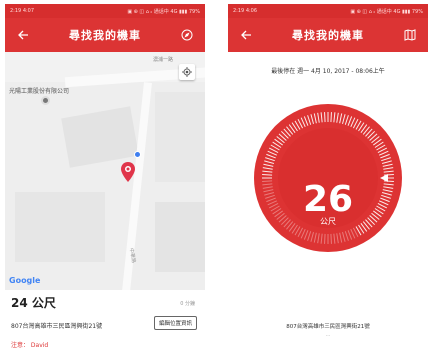  I want to click on distance-gauge, so click(328, 178).